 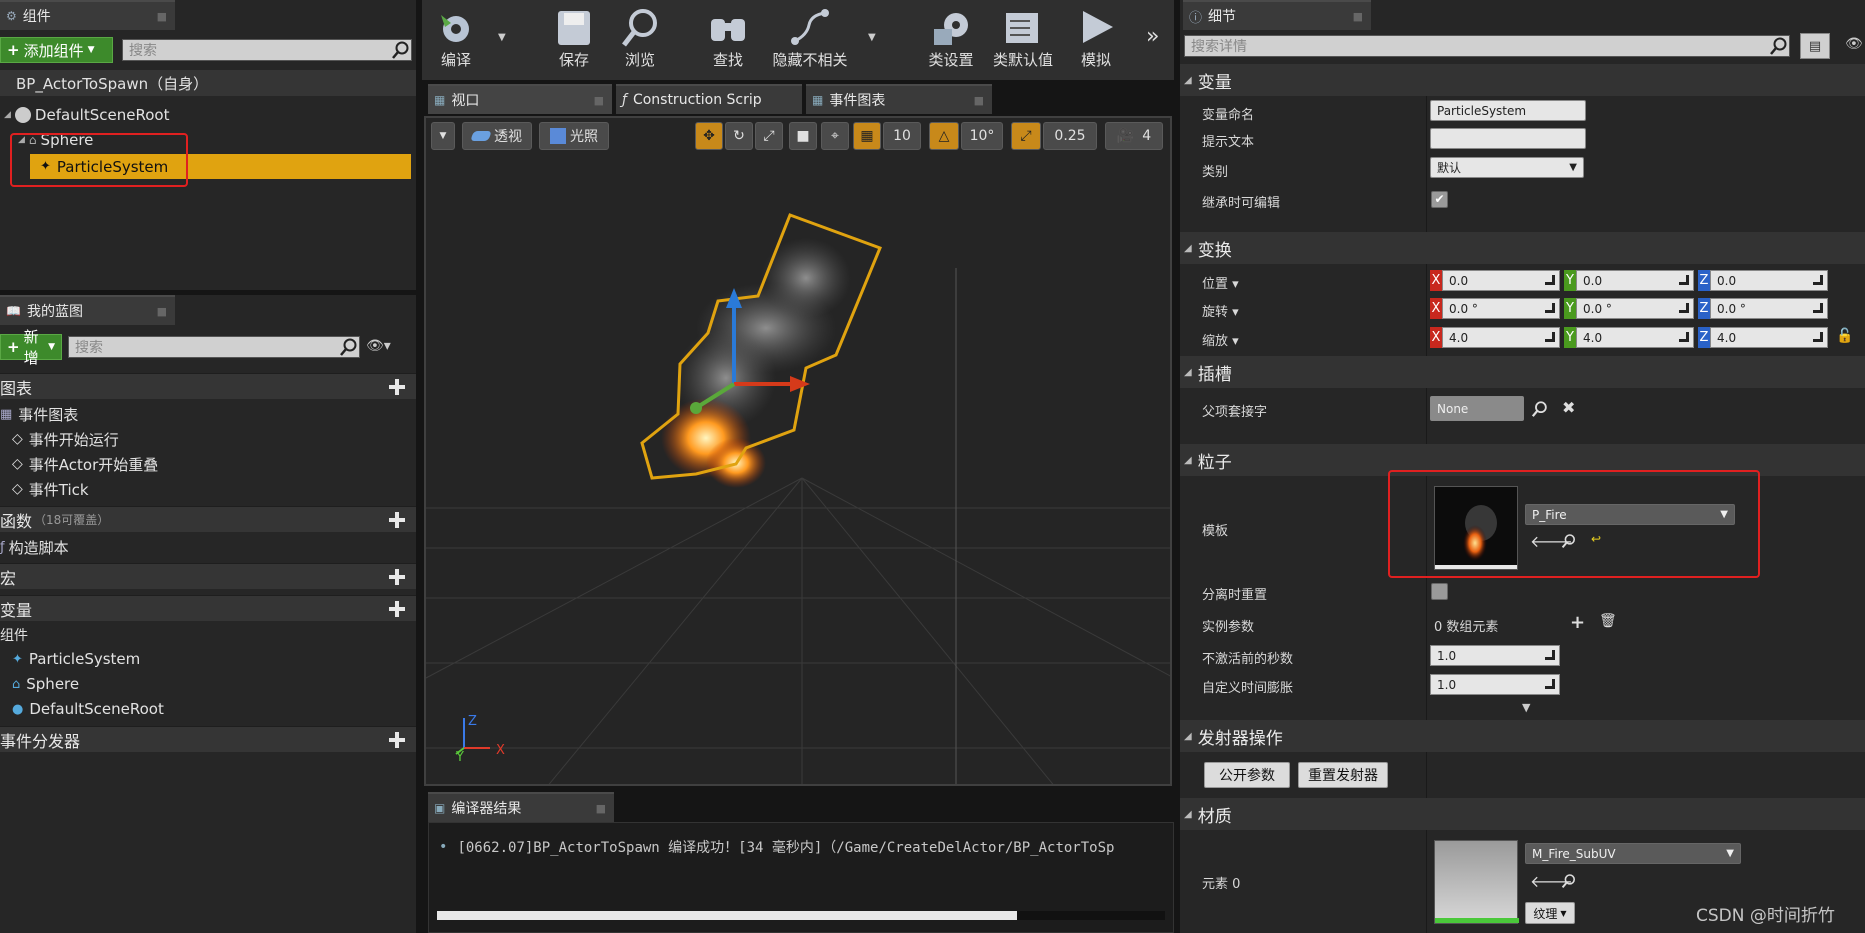 I want to click on scale-x-field: 4.0, so click(x=1501, y=337).